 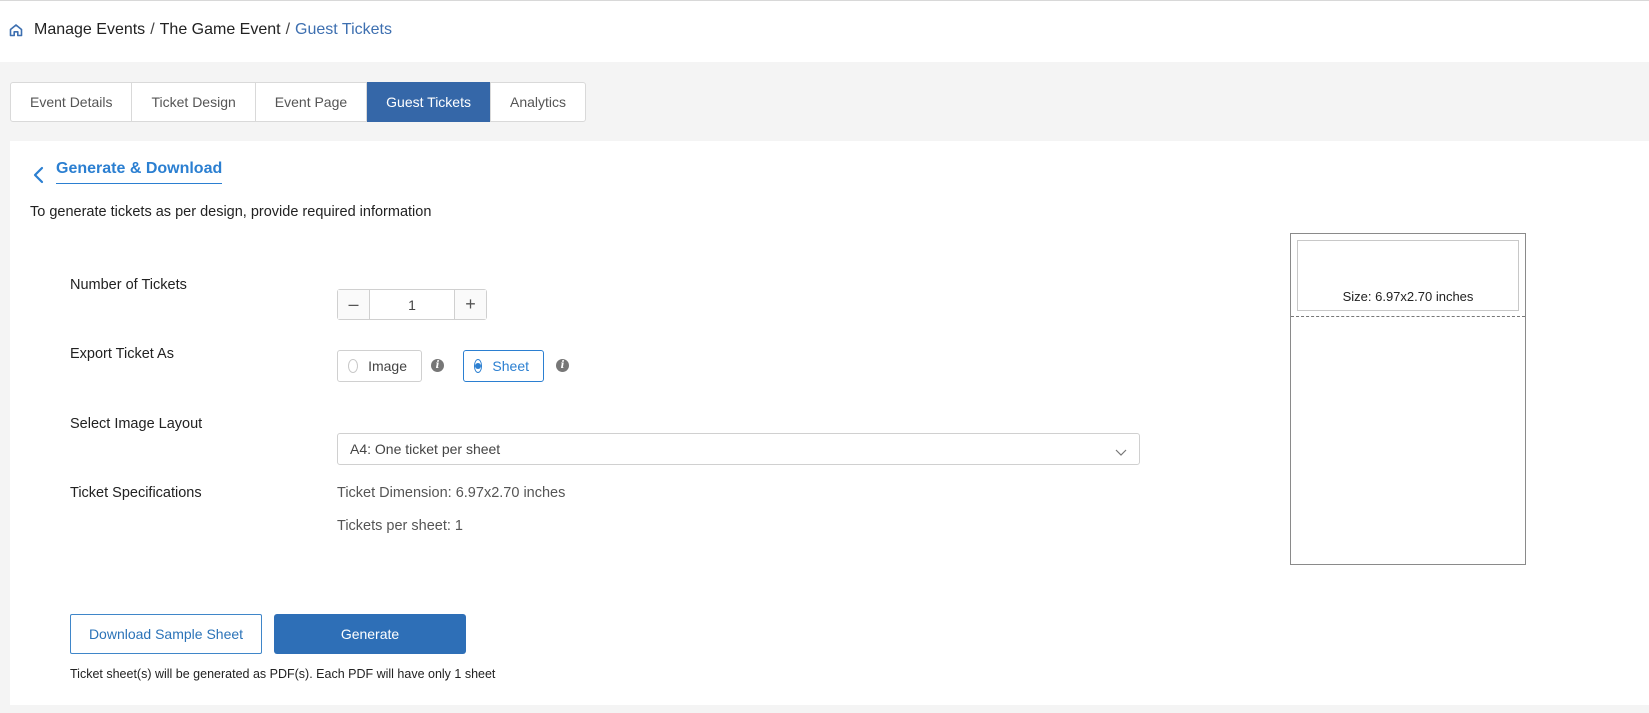 What do you see at coordinates (353, 366) in the screenshot?
I see `radio-circle` at bounding box center [353, 366].